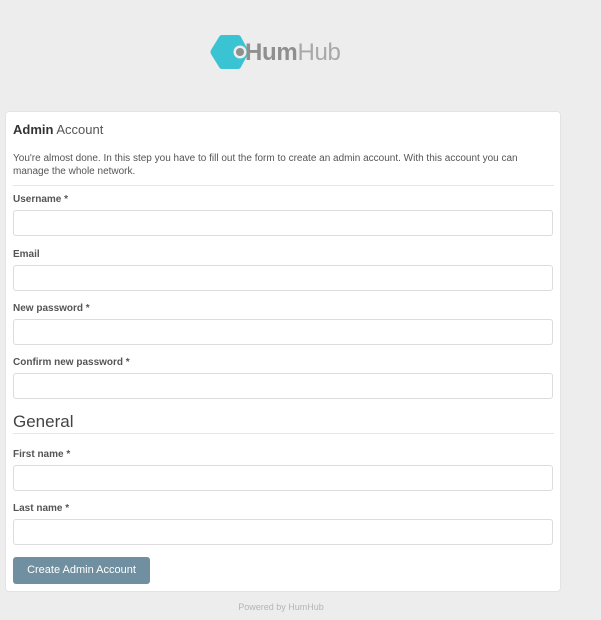  I want to click on humhub-hexagon-icon, so click(229, 52).